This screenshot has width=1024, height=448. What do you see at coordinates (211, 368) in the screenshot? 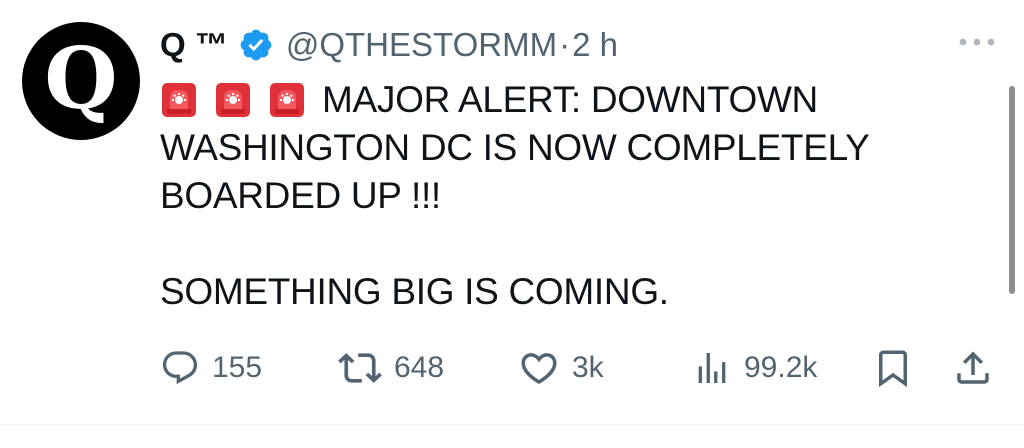
I see `reply-button: 155` at bounding box center [211, 368].